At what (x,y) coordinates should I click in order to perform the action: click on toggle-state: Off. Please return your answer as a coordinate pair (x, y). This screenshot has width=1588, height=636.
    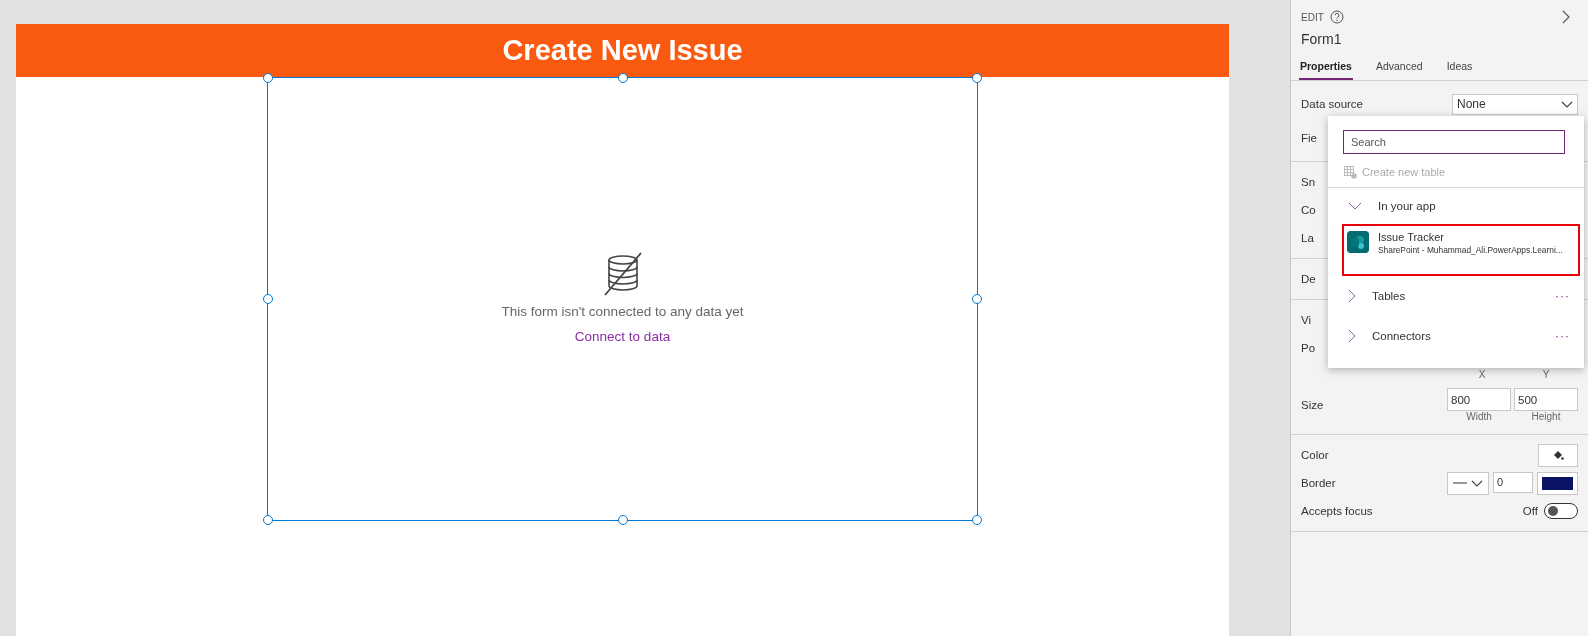
    Looking at the image, I should click on (1530, 511).